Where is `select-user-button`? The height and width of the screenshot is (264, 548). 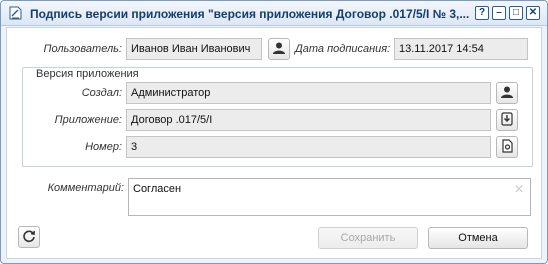 select-user-button is located at coordinates (279, 49).